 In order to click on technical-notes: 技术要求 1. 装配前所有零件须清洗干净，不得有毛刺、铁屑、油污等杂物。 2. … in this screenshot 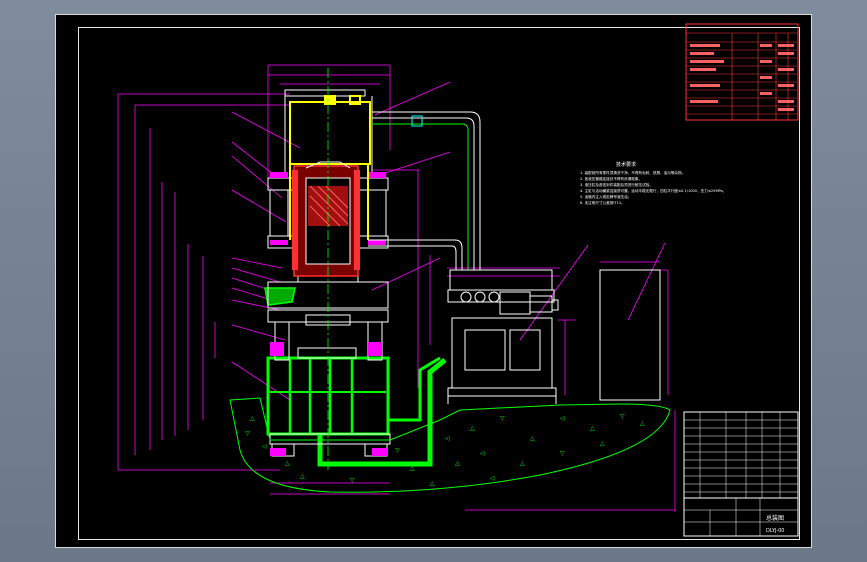, I will do `click(653, 183)`.